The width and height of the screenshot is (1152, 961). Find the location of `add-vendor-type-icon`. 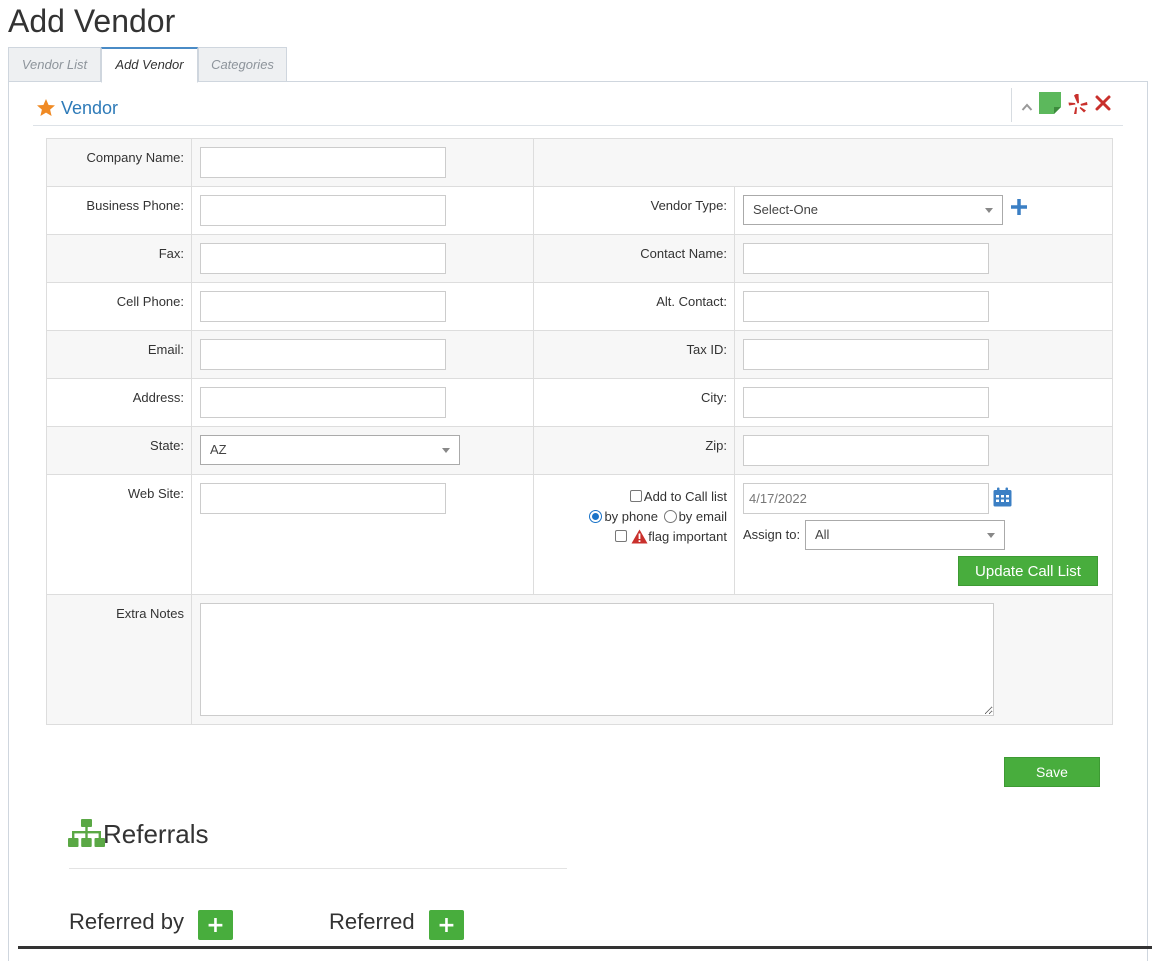

add-vendor-type-icon is located at coordinates (1019, 207).